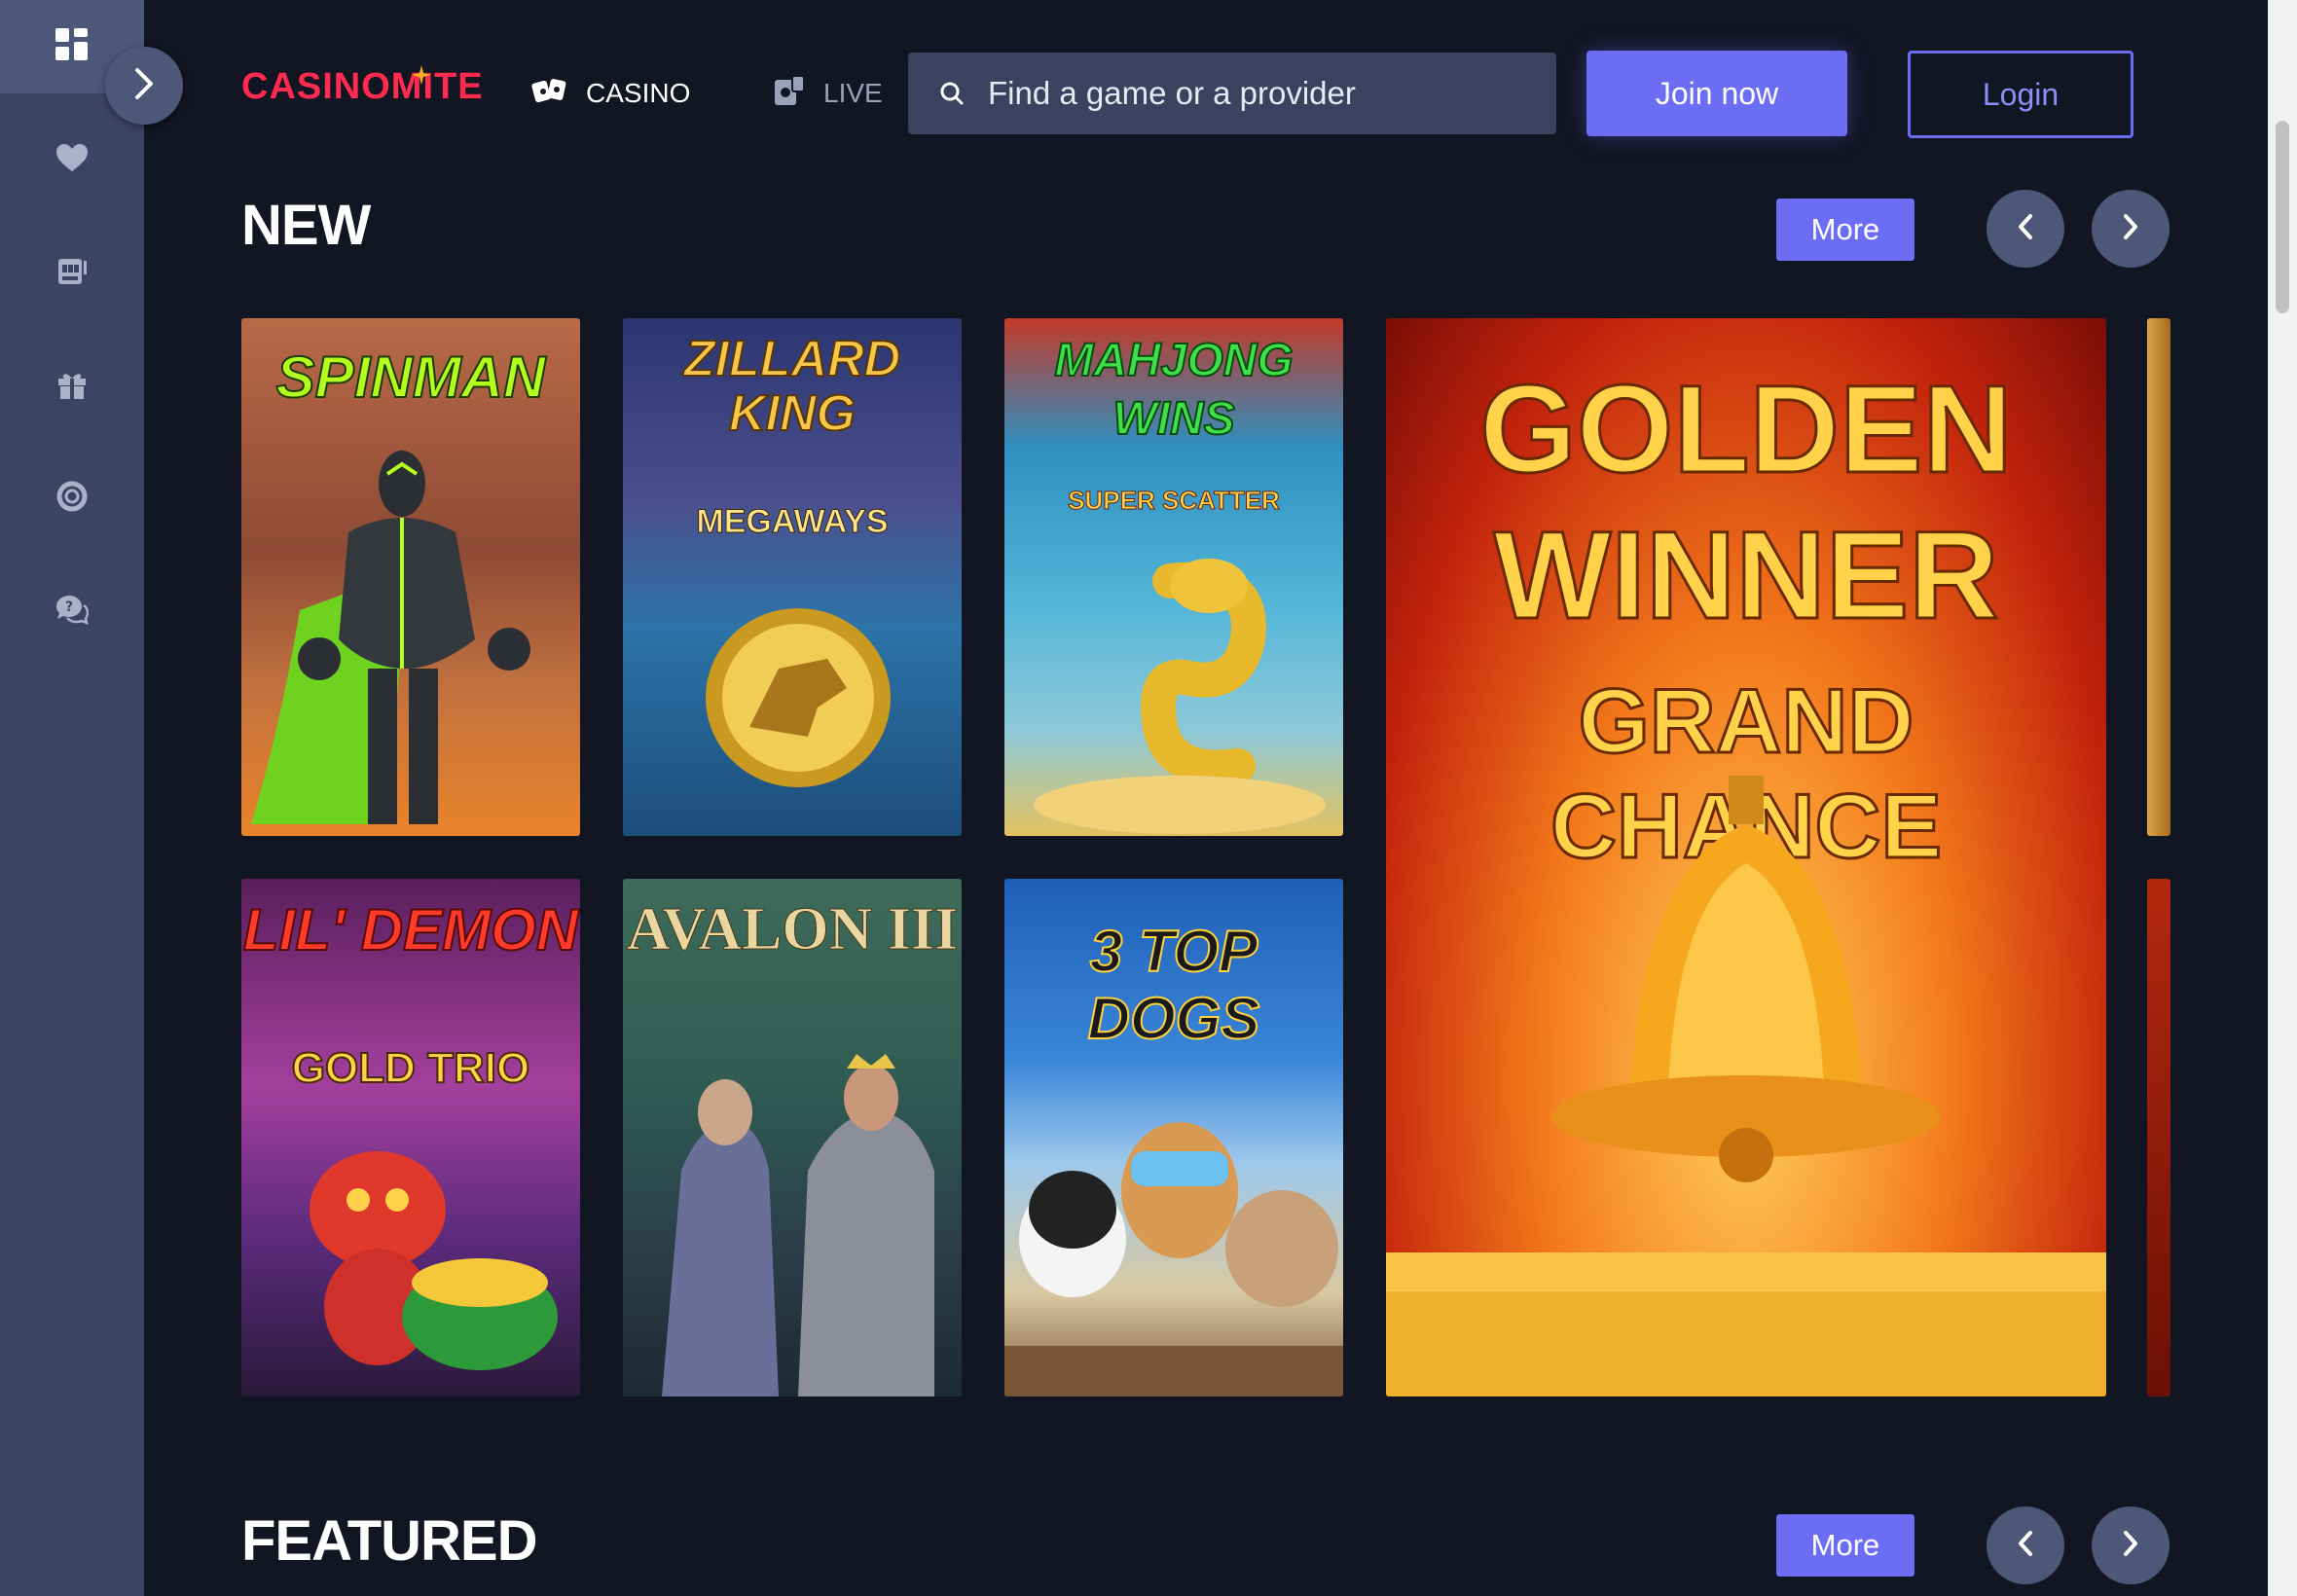 This screenshot has height=1596, width=2297. Describe the element at coordinates (1260, 93) in the screenshot. I see `search-input` at that location.